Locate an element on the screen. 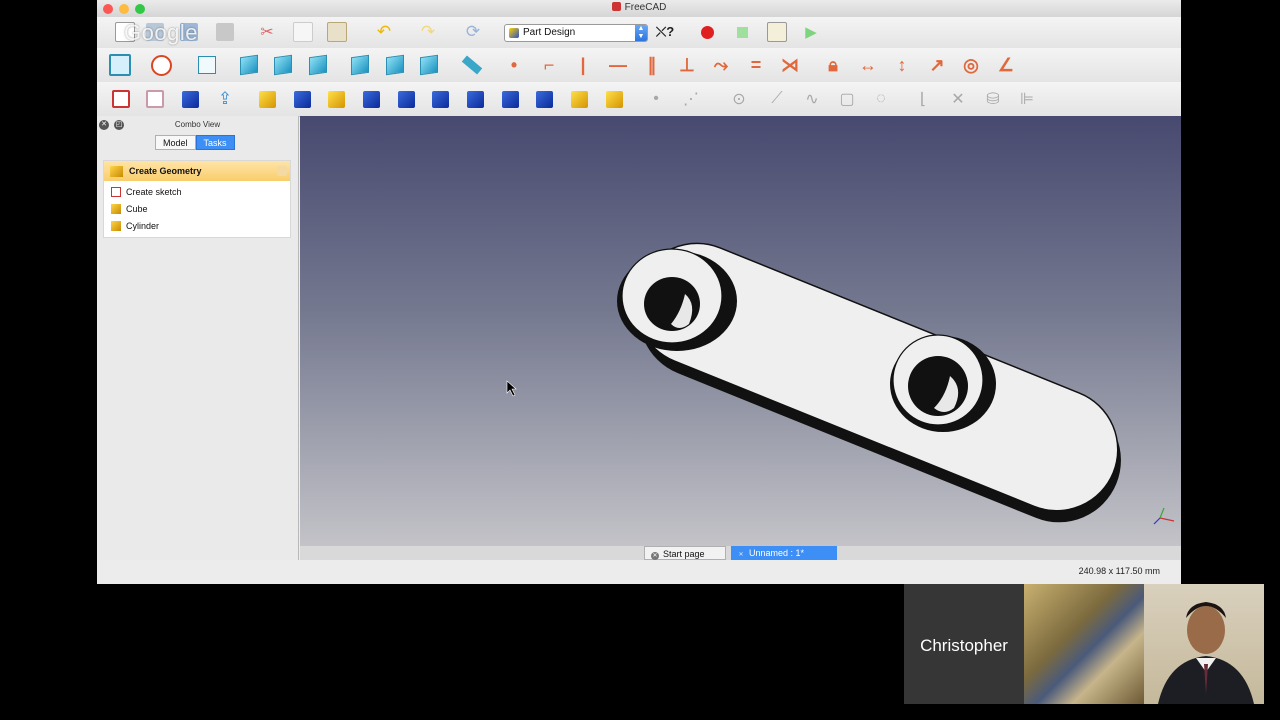  workbench-selector: Part Design ▲ ▼ is located at coordinates (576, 33).